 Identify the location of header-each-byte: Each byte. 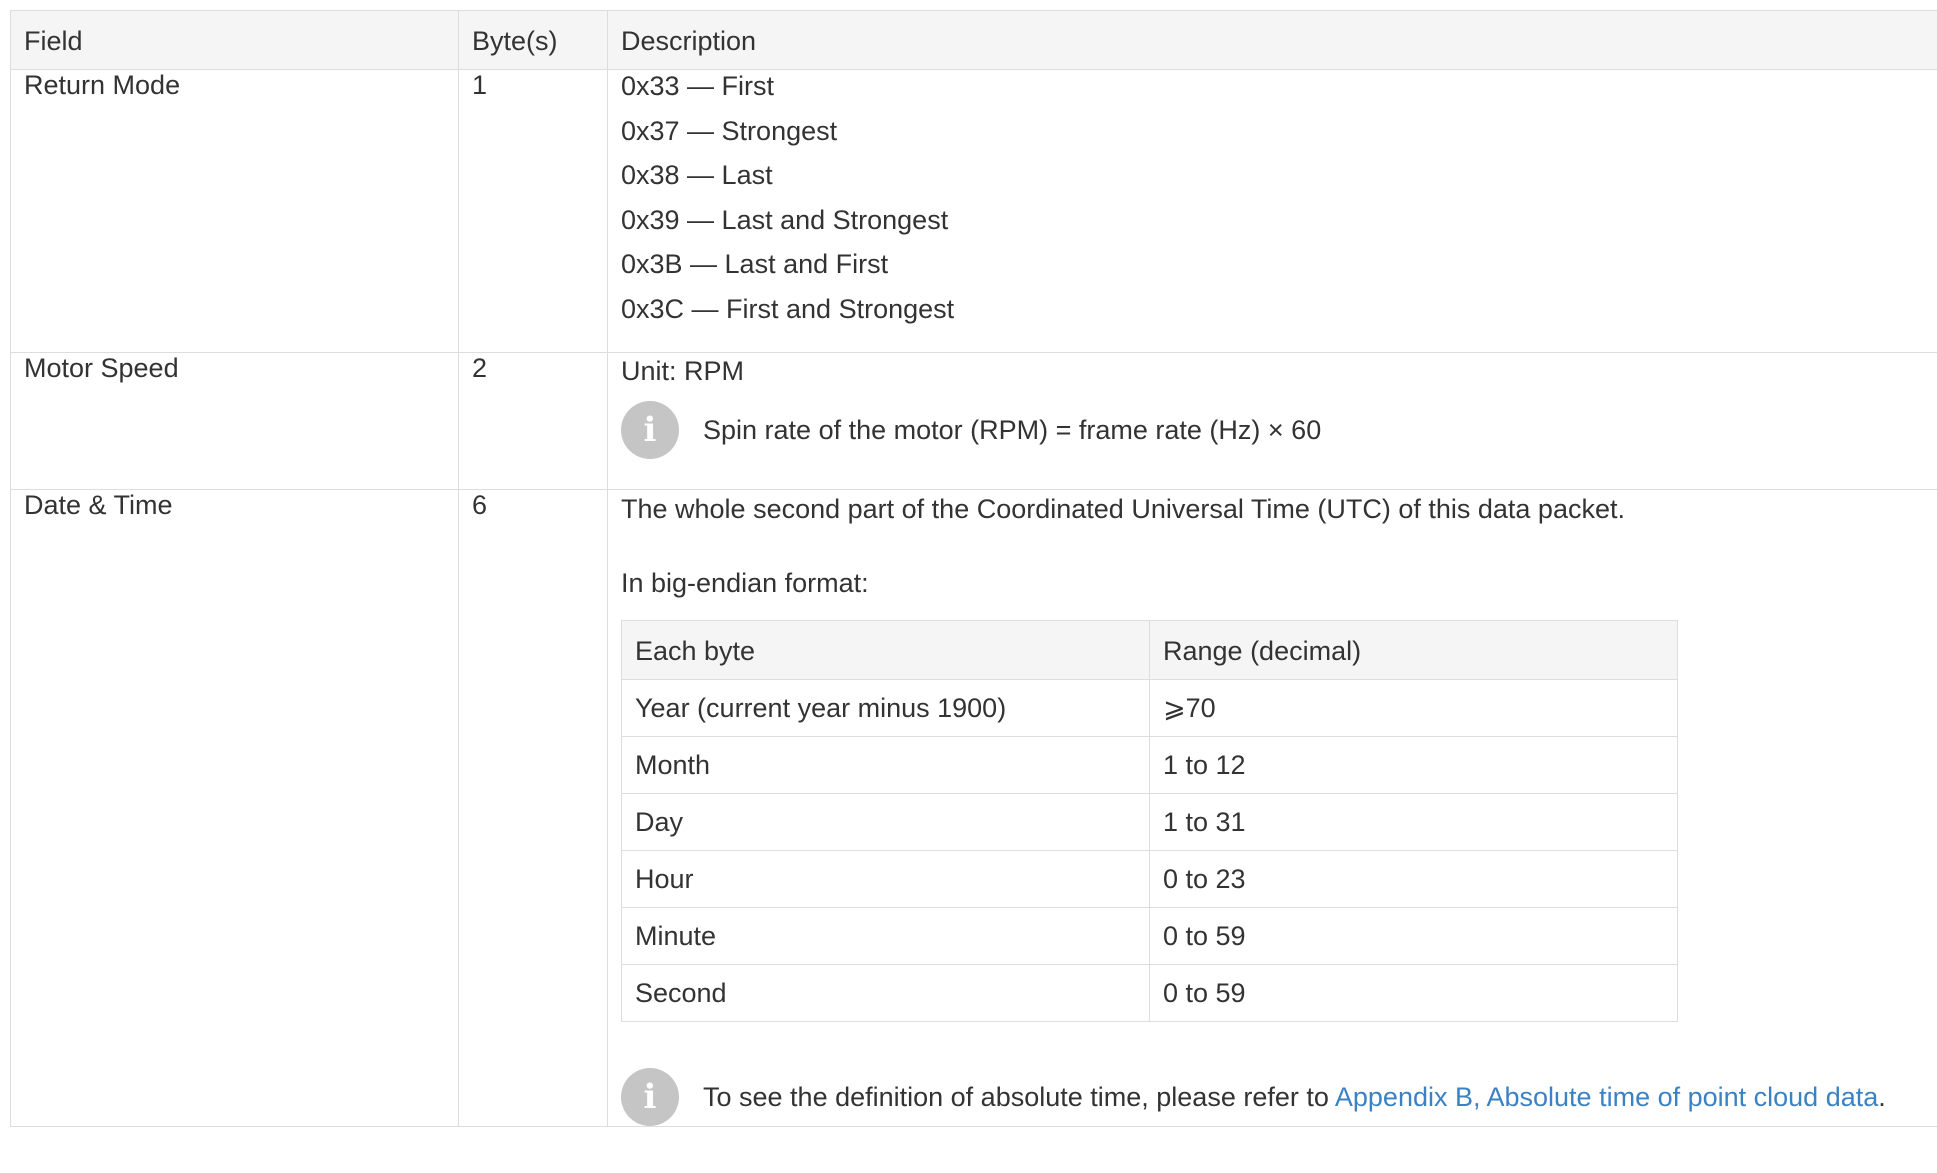
(885, 650).